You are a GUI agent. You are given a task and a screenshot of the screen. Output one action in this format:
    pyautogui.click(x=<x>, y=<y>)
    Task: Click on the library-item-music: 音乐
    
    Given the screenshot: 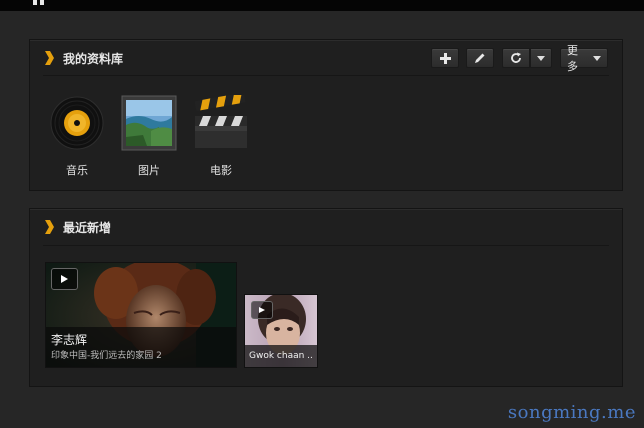 What is the action you would take?
    pyautogui.click(x=77, y=136)
    